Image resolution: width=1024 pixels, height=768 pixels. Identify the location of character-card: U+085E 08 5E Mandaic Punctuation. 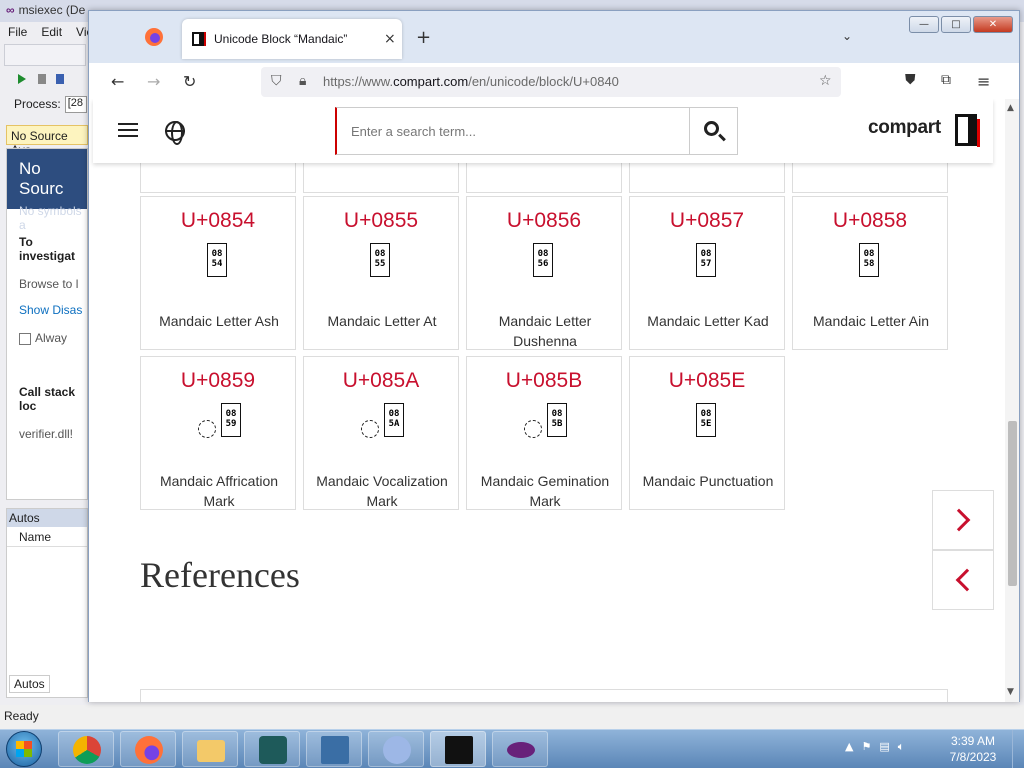
(707, 433).